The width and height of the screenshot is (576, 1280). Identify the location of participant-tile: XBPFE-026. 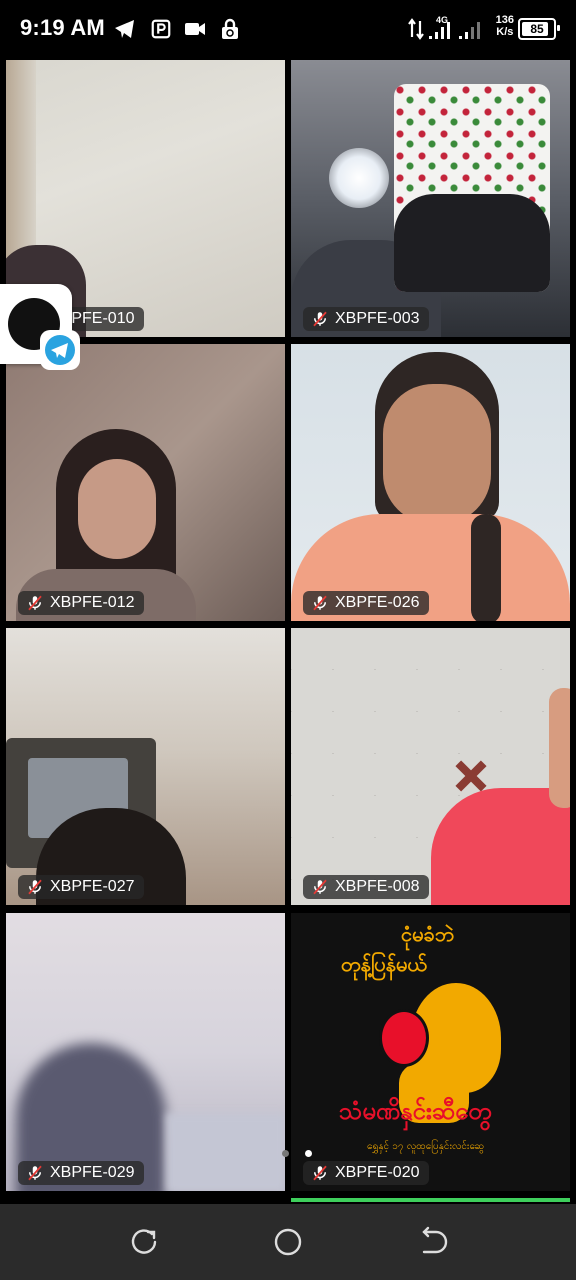
(430, 482).